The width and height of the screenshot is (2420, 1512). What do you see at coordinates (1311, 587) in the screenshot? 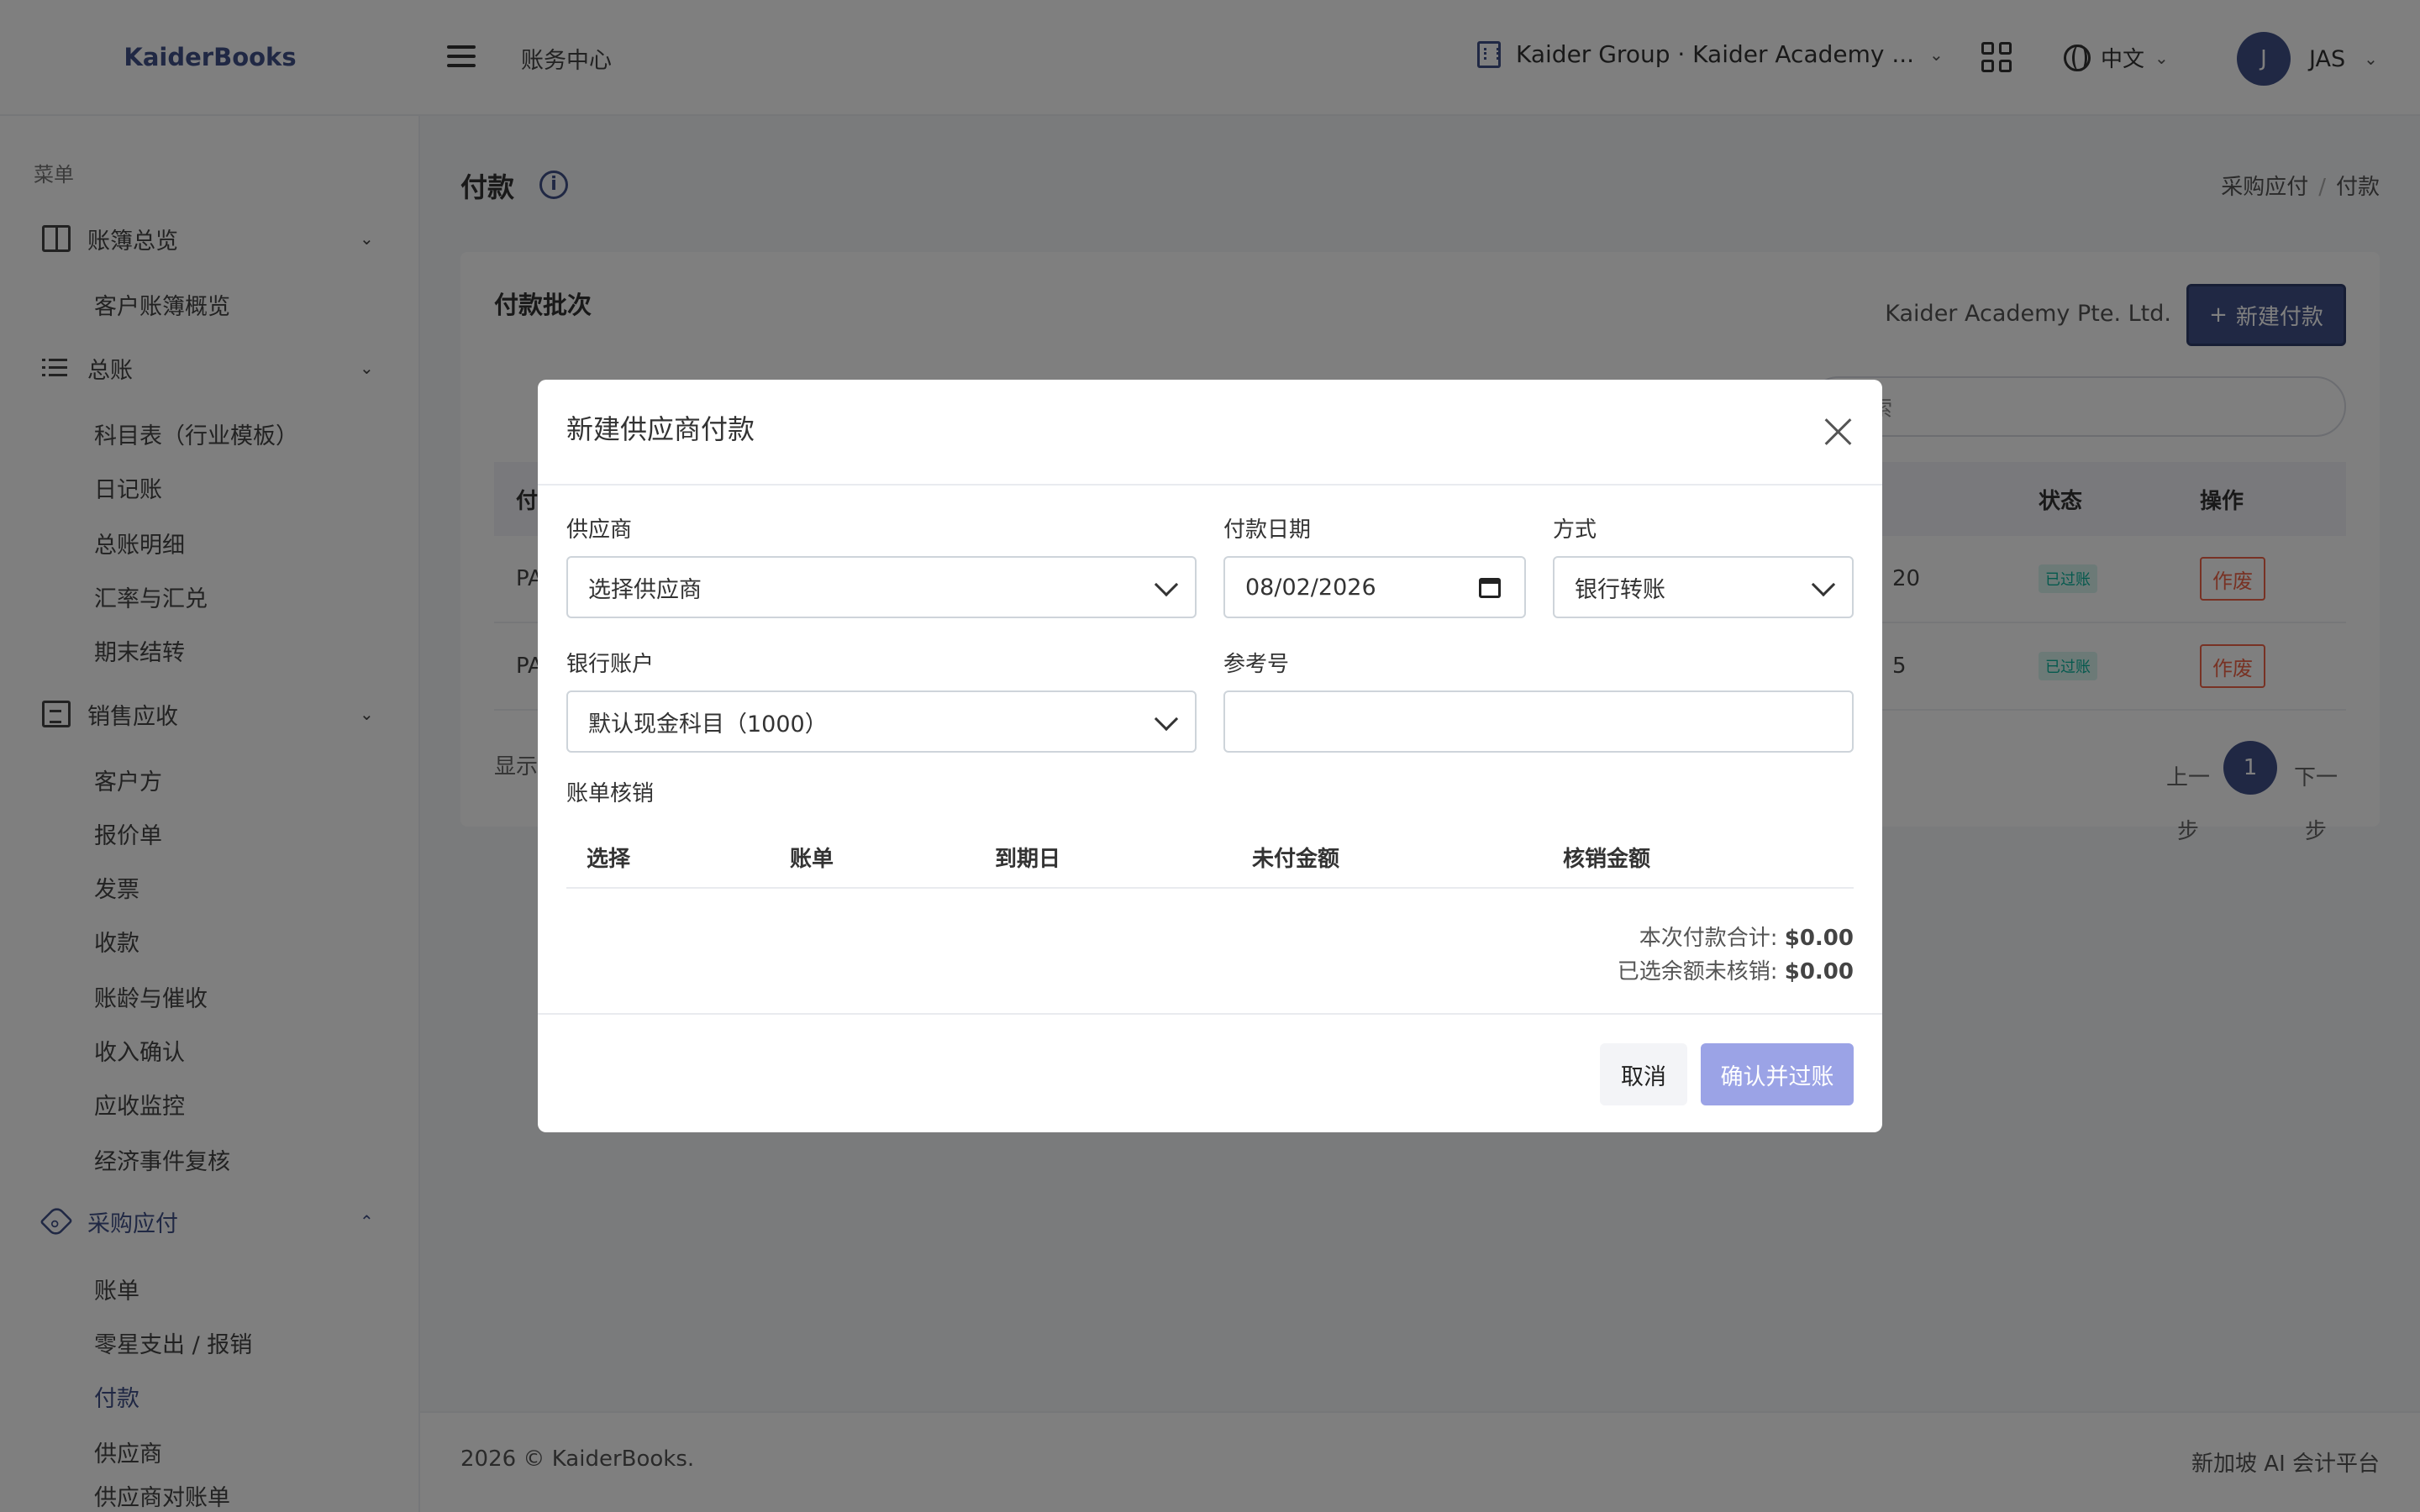
I see `payment-date-value: 08/02/2026` at bounding box center [1311, 587].